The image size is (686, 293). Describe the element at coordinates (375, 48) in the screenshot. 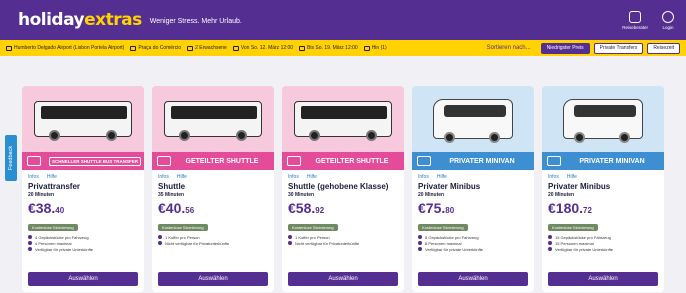

I see `trip-type: Hin (1)` at that location.